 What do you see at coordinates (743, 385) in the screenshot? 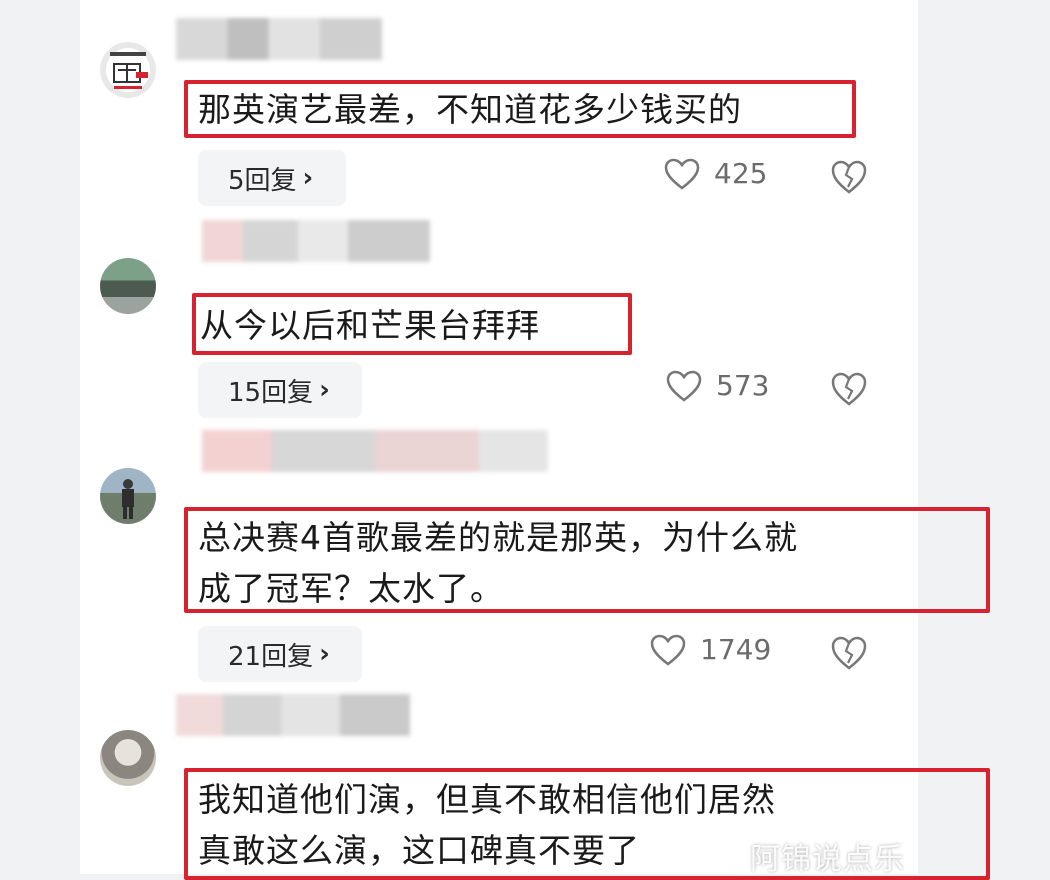
I see `like-count: 573` at bounding box center [743, 385].